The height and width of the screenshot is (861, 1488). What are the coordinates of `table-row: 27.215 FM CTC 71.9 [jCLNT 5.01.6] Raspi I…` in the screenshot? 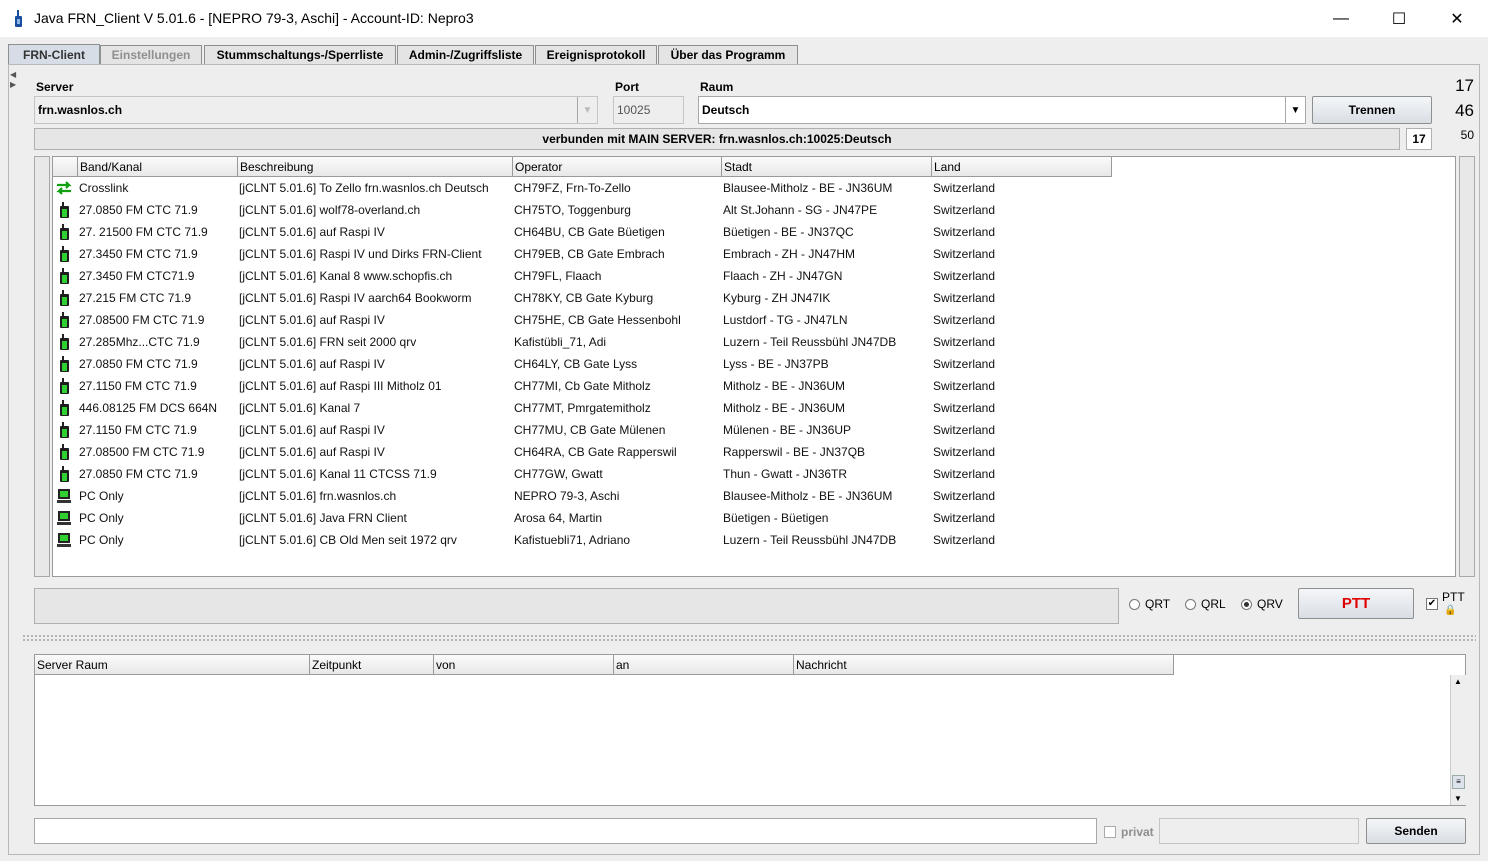 It's located at (608, 298).